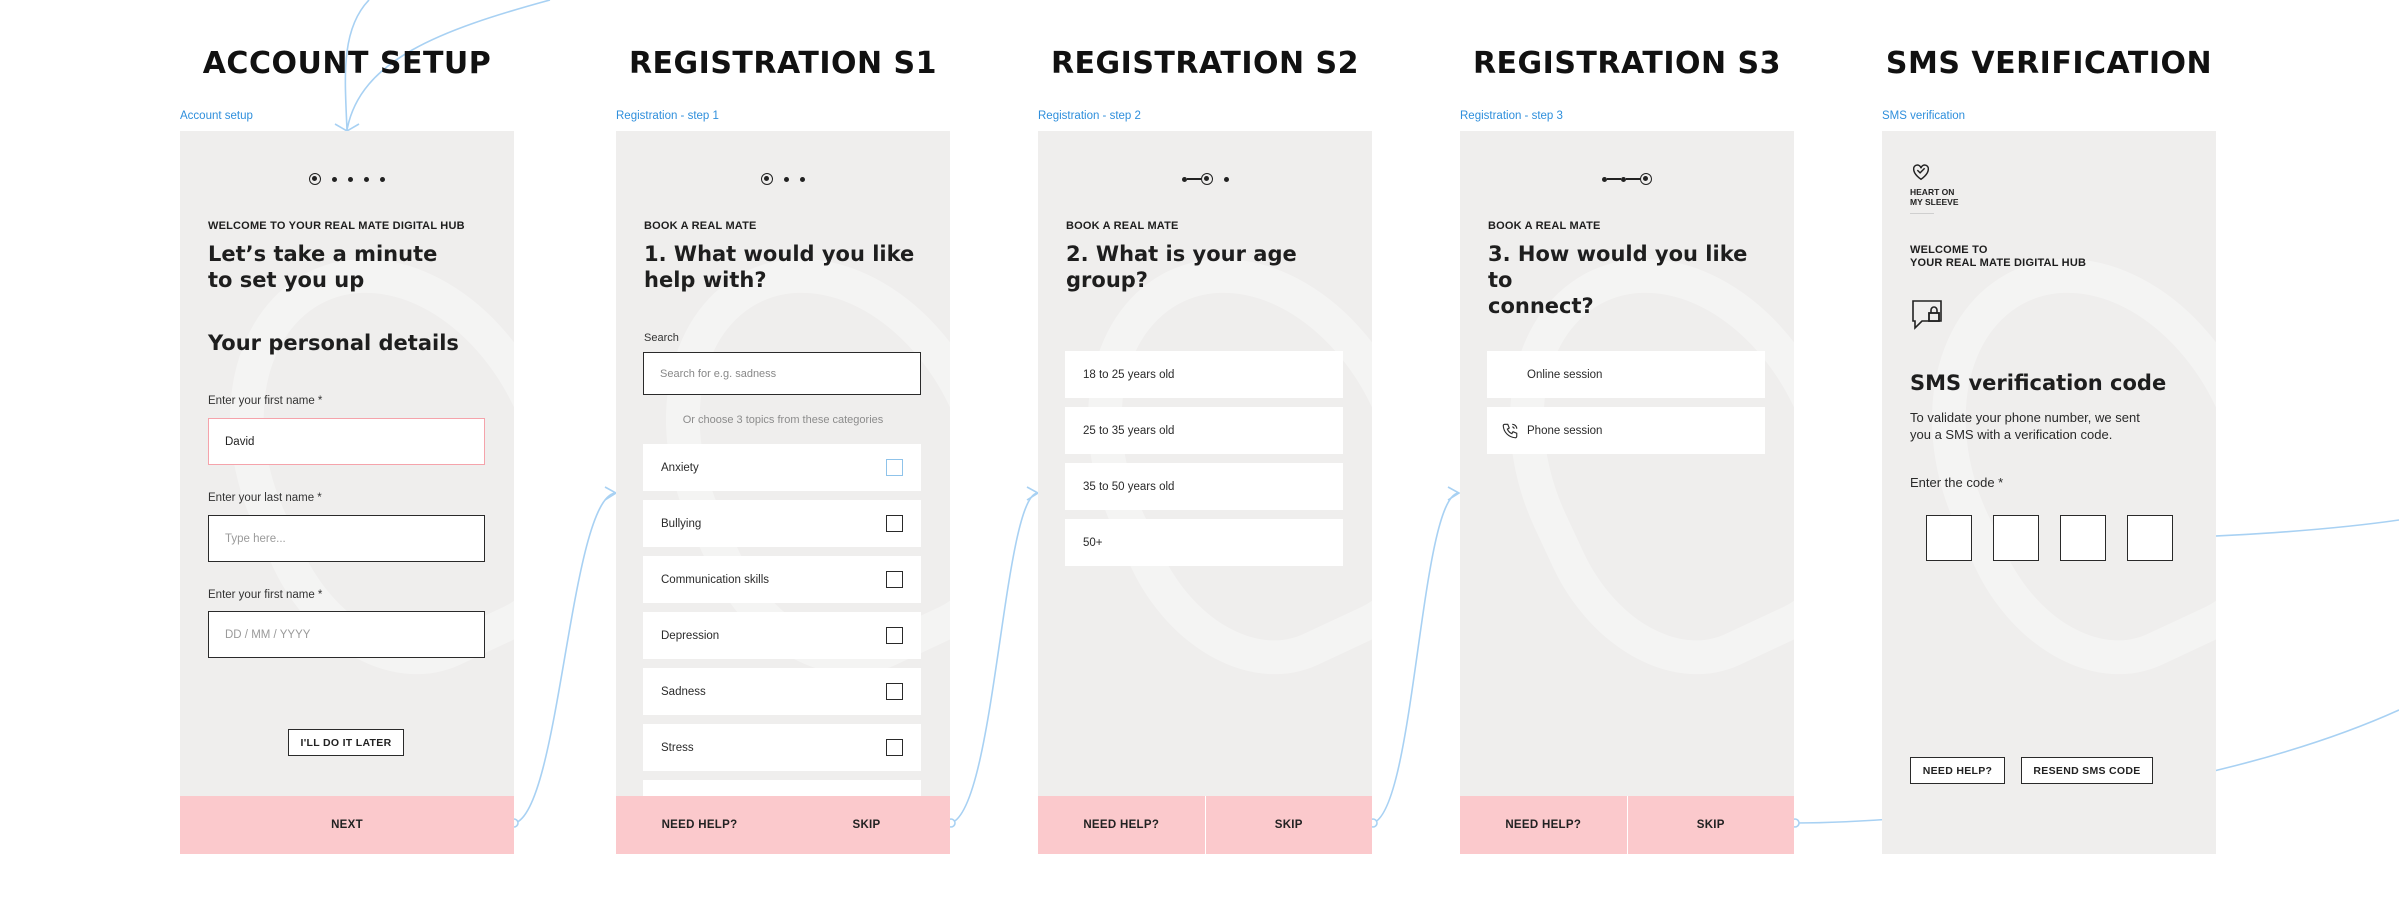 The width and height of the screenshot is (2399, 916). Describe the element at coordinates (681, 523) in the screenshot. I see `topic-label: Bullying` at that location.